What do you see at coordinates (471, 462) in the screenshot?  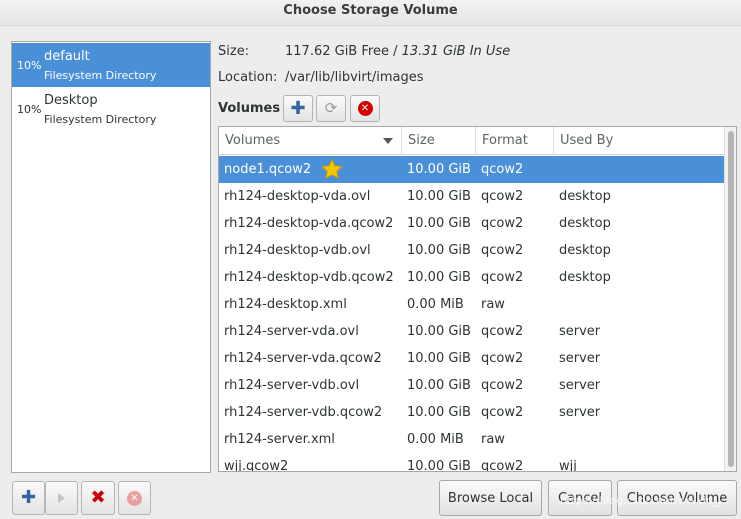 I see `table-row: wjj.qcow2 10.00 GiB qcow2 wjj` at bounding box center [471, 462].